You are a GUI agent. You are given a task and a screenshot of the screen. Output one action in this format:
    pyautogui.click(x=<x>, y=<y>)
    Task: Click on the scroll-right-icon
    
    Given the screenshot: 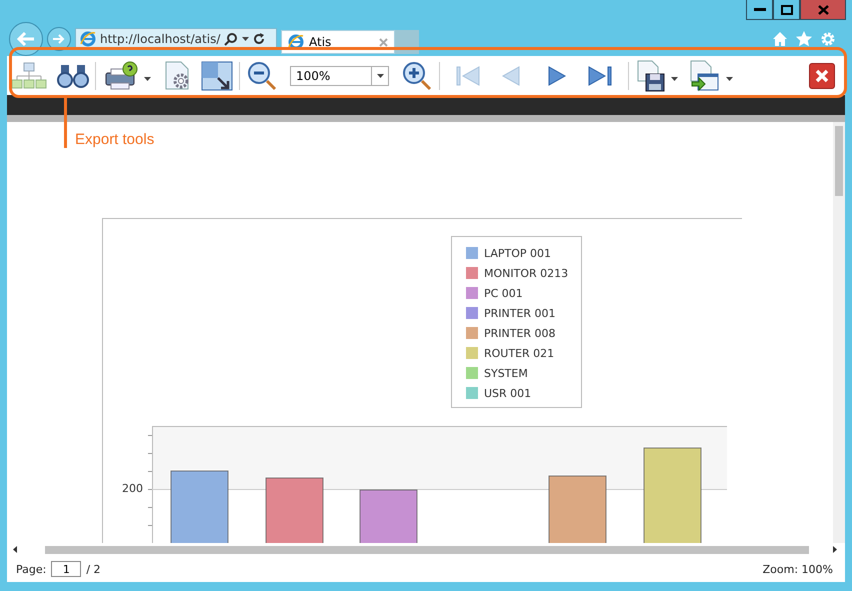 What is the action you would take?
    pyautogui.click(x=835, y=549)
    